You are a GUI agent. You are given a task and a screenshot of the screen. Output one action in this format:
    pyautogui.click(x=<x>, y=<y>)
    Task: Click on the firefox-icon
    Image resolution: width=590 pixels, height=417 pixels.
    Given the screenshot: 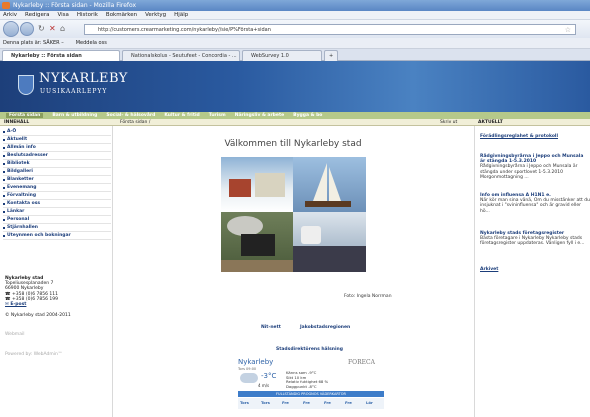 What is the action you would take?
    pyautogui.click(x=6, y=5)
    